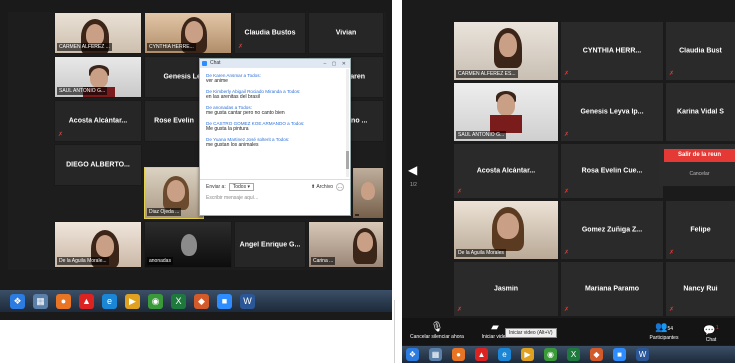 The image size is (735, 363). I want to click on video-tile: Felipe ✗, so click(700, 230).